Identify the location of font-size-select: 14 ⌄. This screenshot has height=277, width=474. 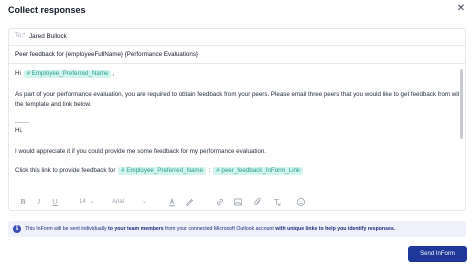
(91, 202).